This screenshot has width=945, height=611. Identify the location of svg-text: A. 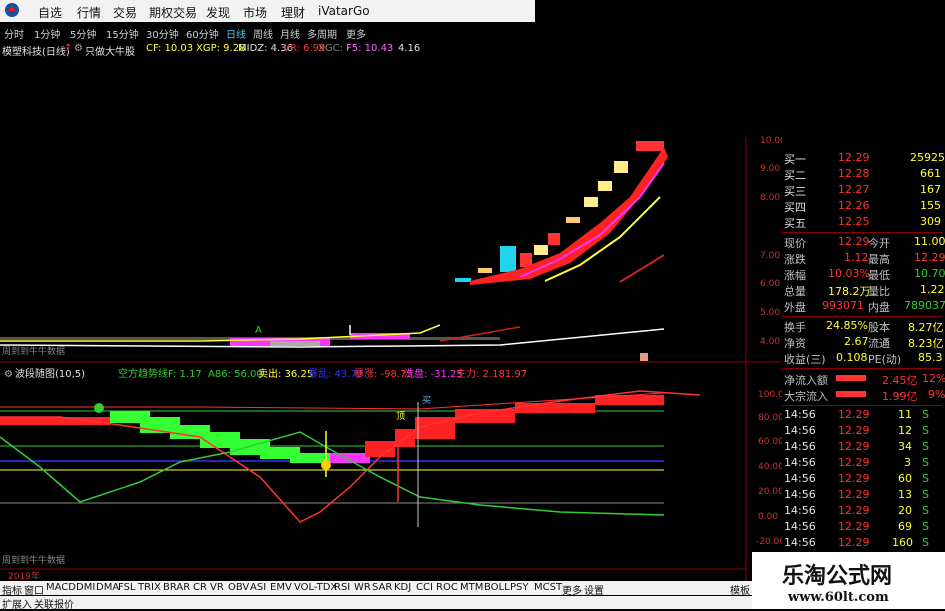
(258, 330).